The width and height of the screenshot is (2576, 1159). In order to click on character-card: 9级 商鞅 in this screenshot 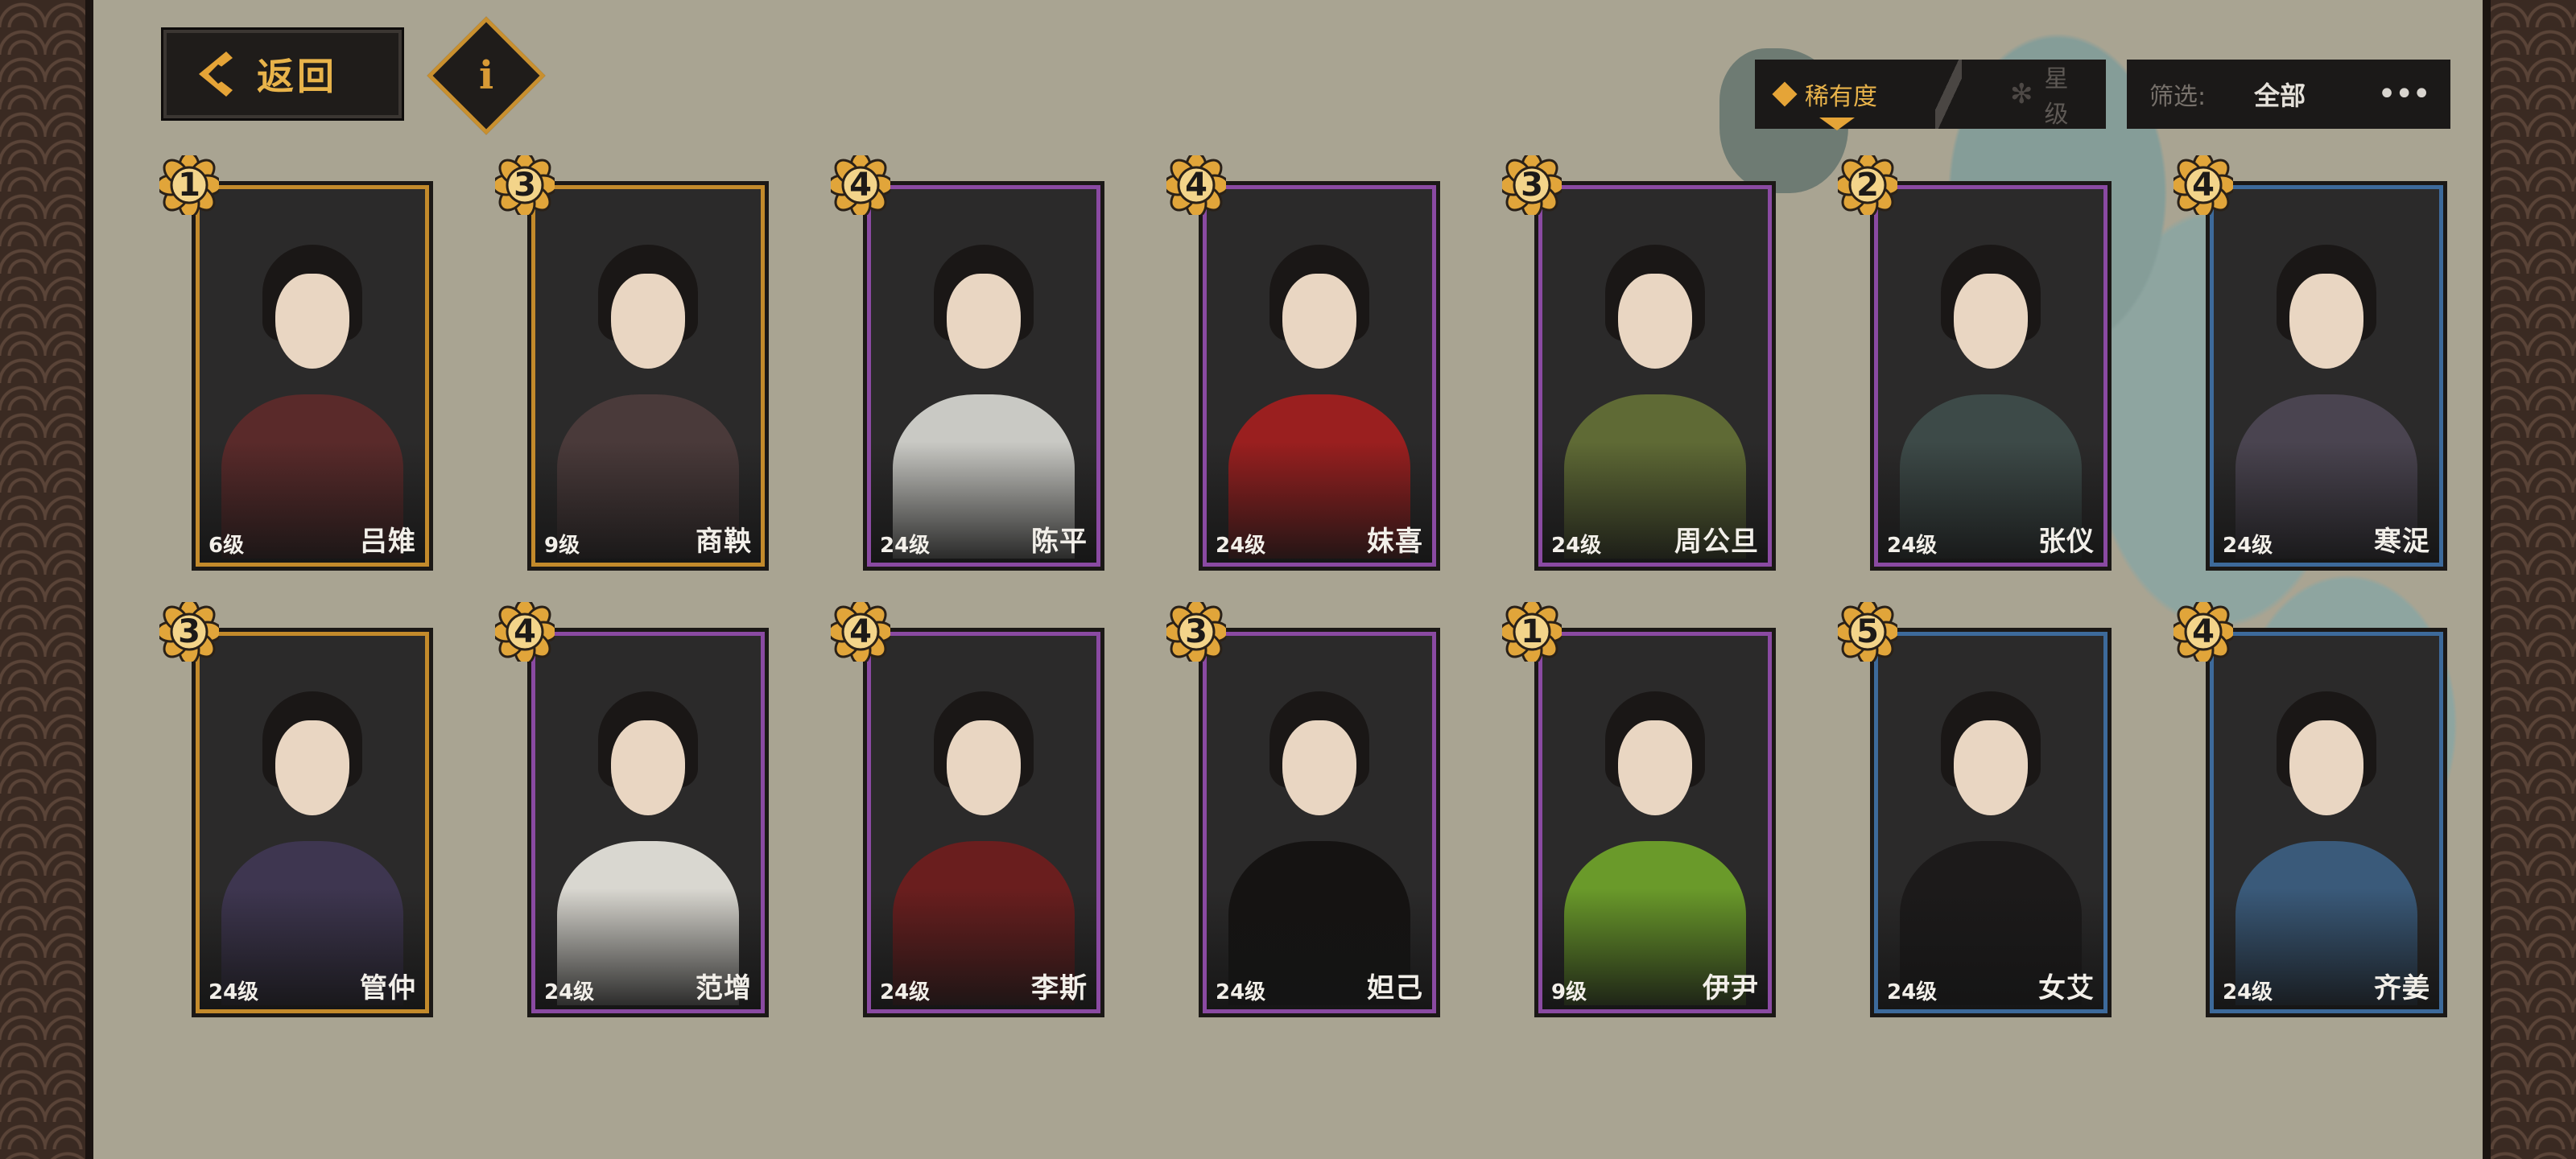, I will do `click(648, 376)`.